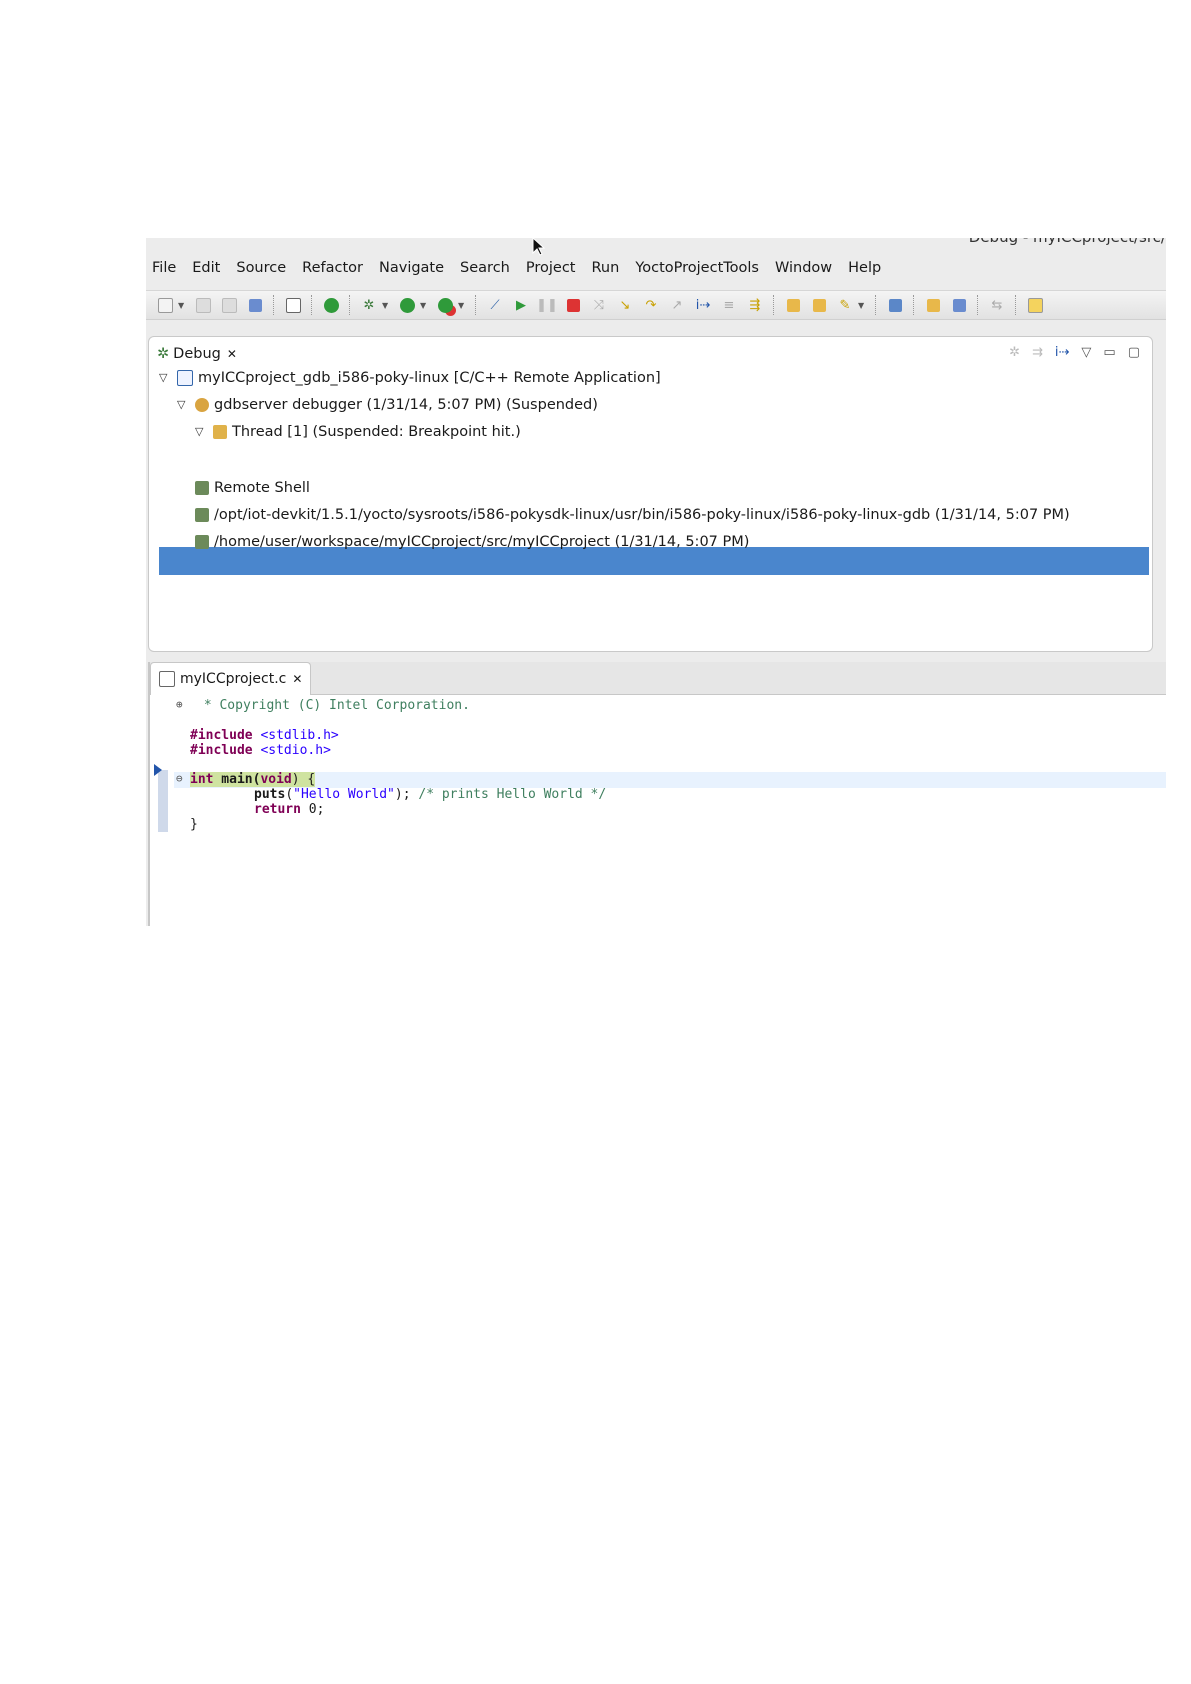 The height and width of the screenshot is (1684, 1191). I want to click on collapse-fold-icon: ⊖, so click(179, 778).